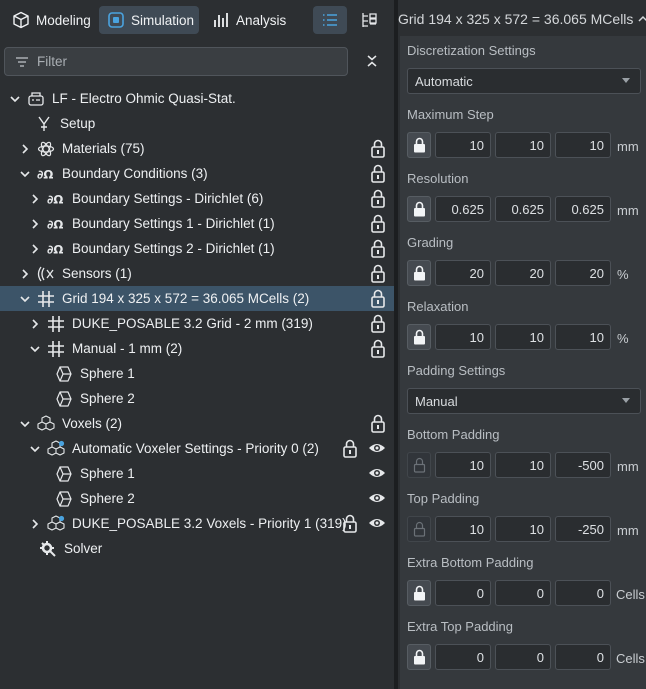 The width and height of the screenshot is (646, 689). Describe the element at coordinates (524, 81) in the screenshot. I see `discretization-select: Automatic` at that location.